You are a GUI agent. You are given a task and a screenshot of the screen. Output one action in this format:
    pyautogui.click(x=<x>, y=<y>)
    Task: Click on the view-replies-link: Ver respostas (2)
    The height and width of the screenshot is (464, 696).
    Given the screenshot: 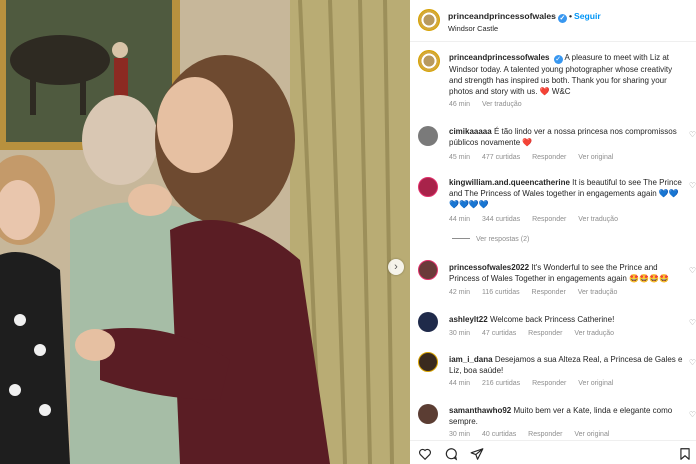 What is the action you would take?
    pyautogui.click(x=490, y=239)
    